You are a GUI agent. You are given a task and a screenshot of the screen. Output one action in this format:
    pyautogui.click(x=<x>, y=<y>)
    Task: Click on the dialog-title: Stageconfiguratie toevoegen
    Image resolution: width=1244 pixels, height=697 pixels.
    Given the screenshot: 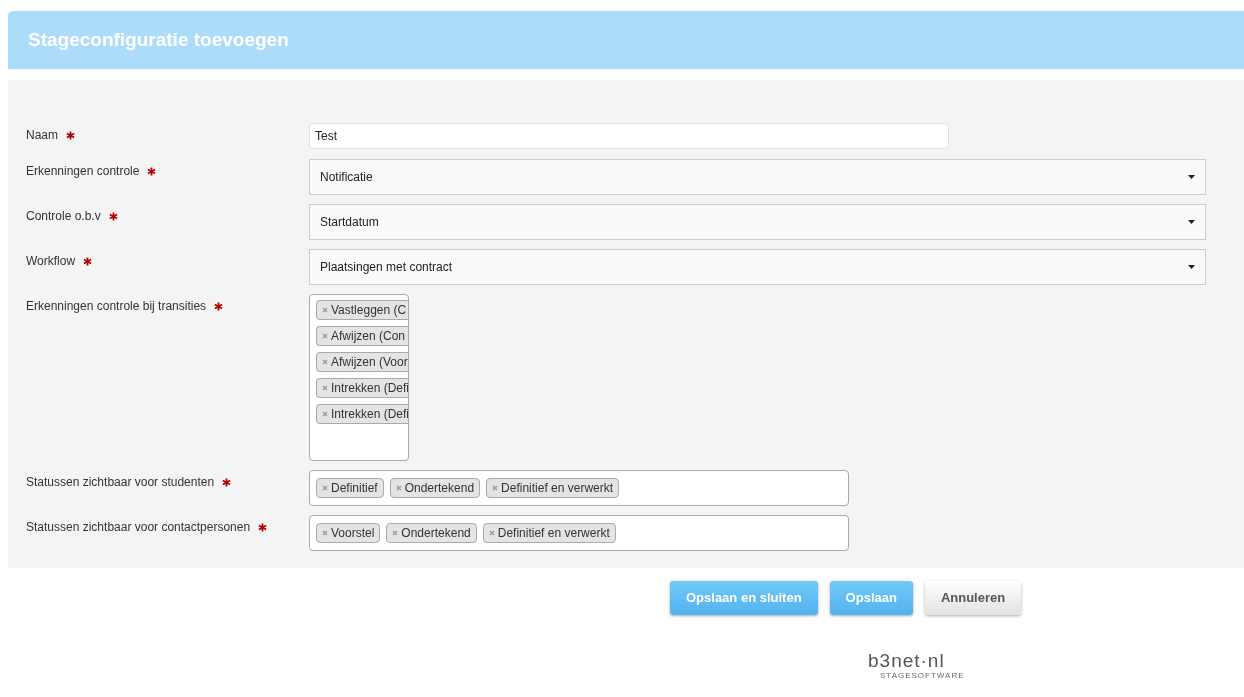 What is the action you would take?
    pyautogui.click(x=158, y=40)
    